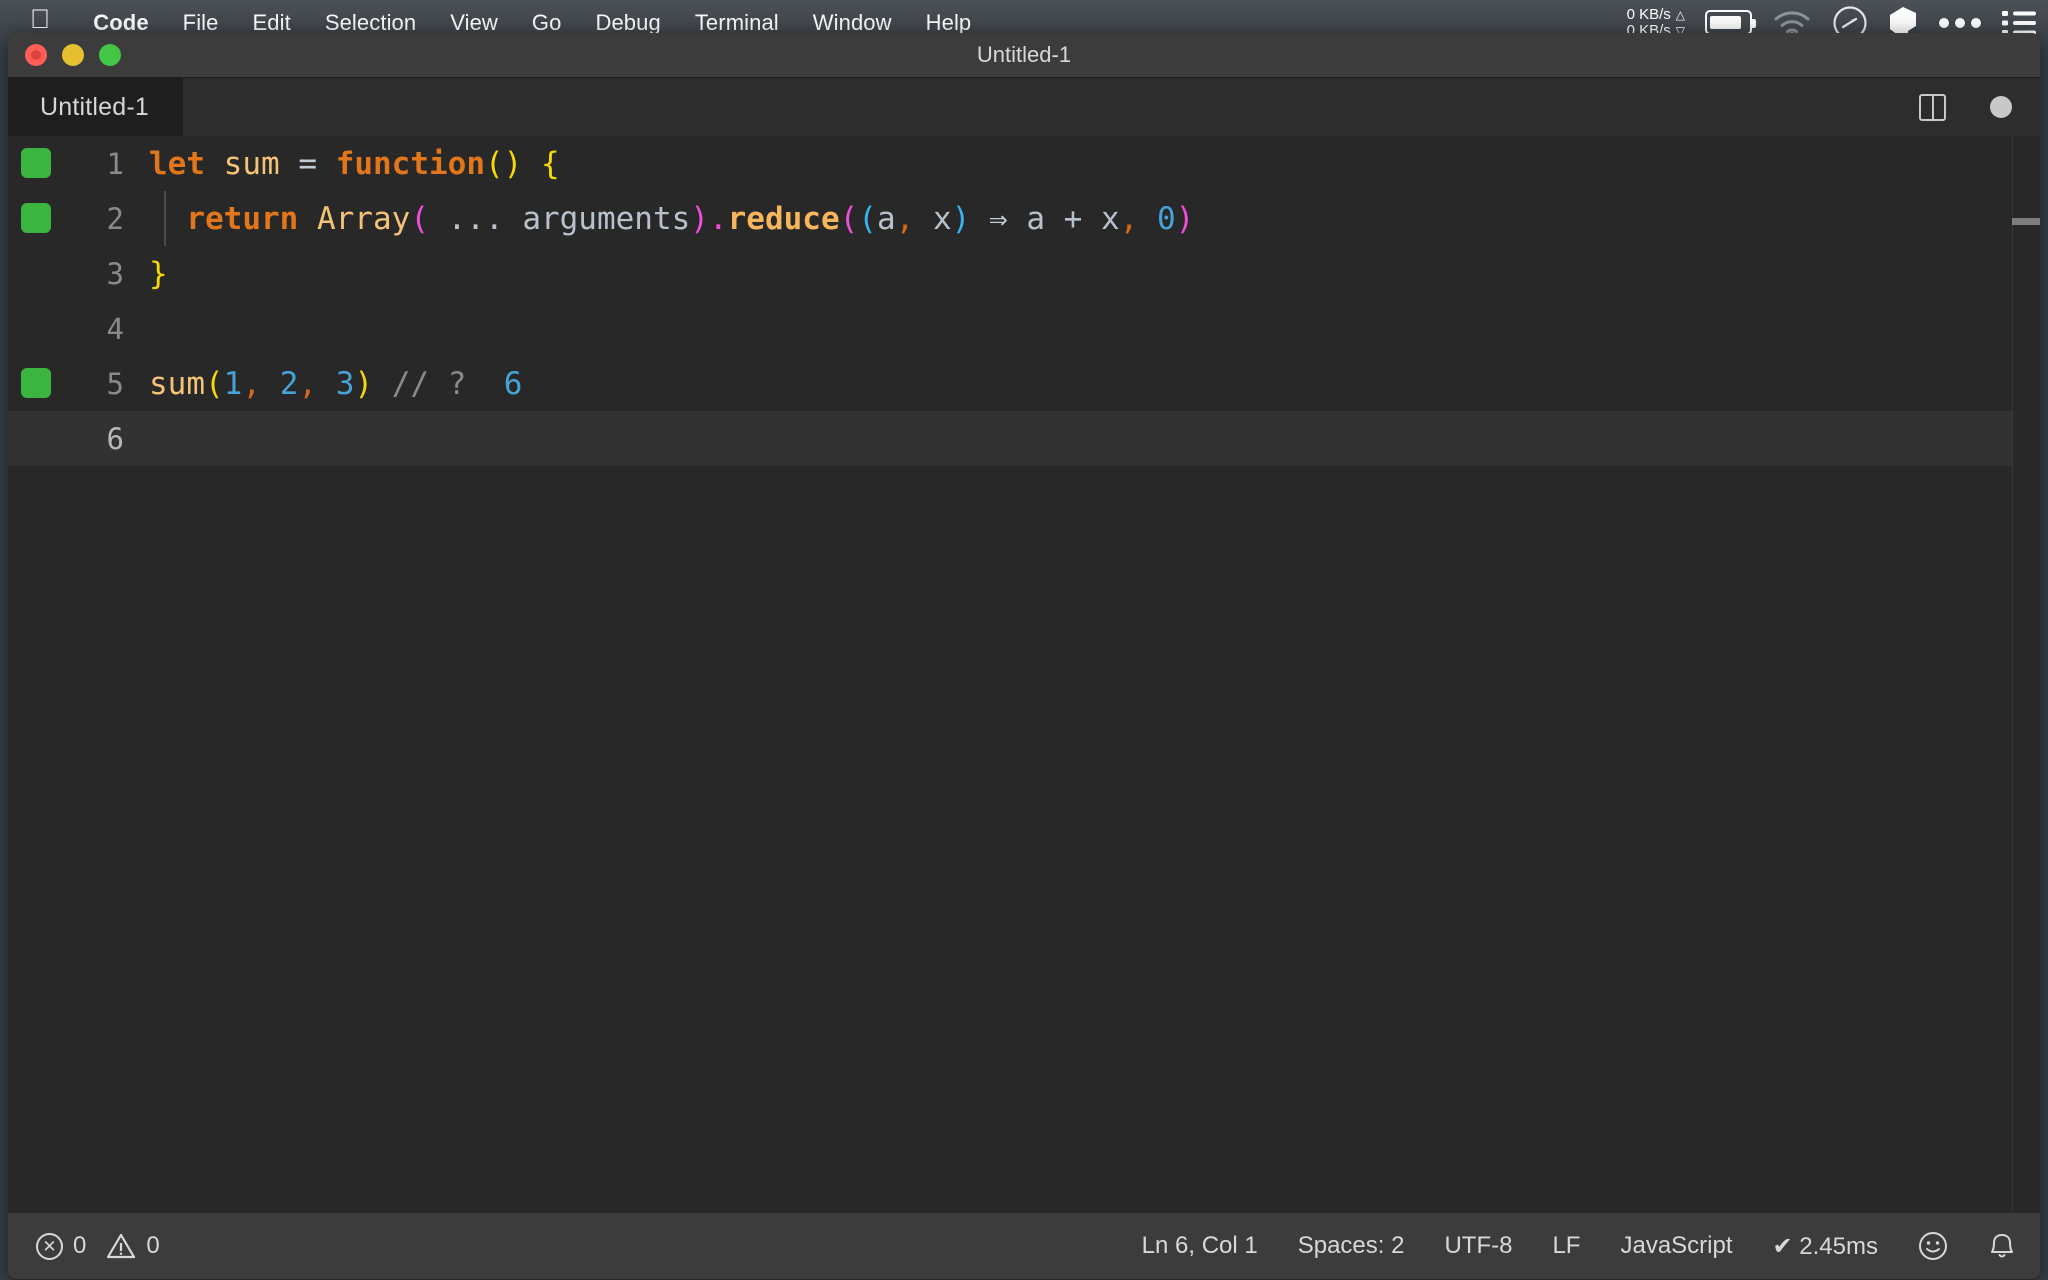  Describe the element at coordinates (153, 1245) in the screenshot. I see `warnings-count: 0` at that location.